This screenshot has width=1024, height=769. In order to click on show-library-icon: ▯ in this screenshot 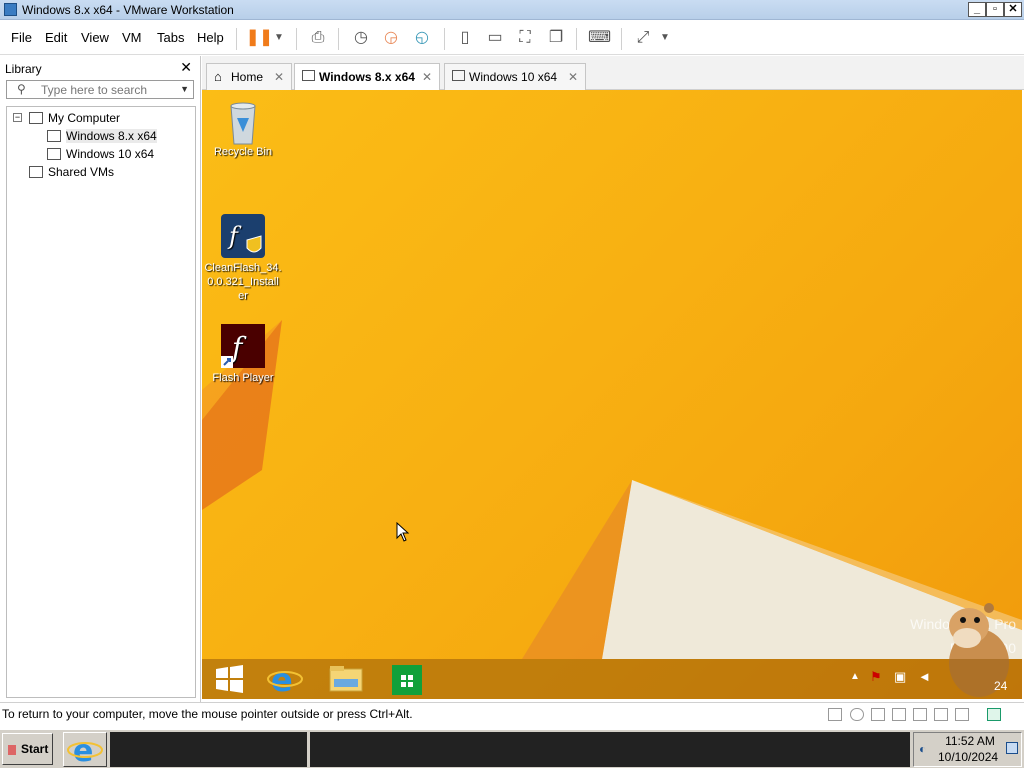, I will do `click(465, 38)`.